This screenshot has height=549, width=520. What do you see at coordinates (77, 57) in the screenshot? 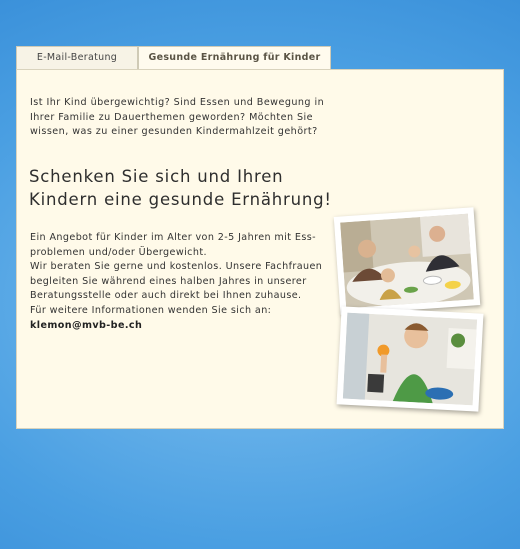
I see `tab-email-beratung: E-Mail-Beratung` at bounding box center [77, 57].